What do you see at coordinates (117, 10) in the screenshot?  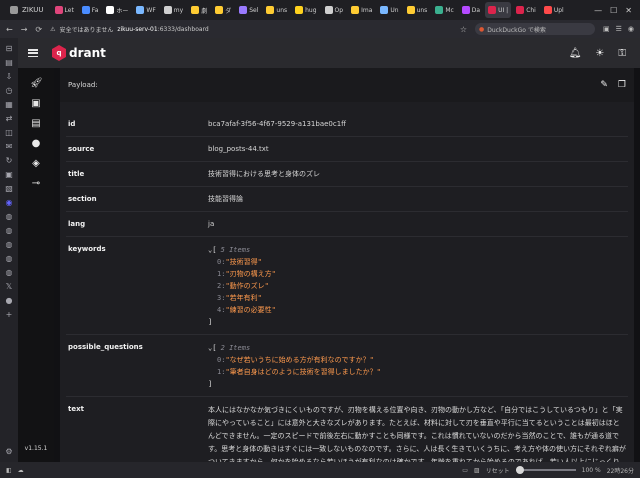 I see `browser-tab: ホー` at bounding box center [117, 10].